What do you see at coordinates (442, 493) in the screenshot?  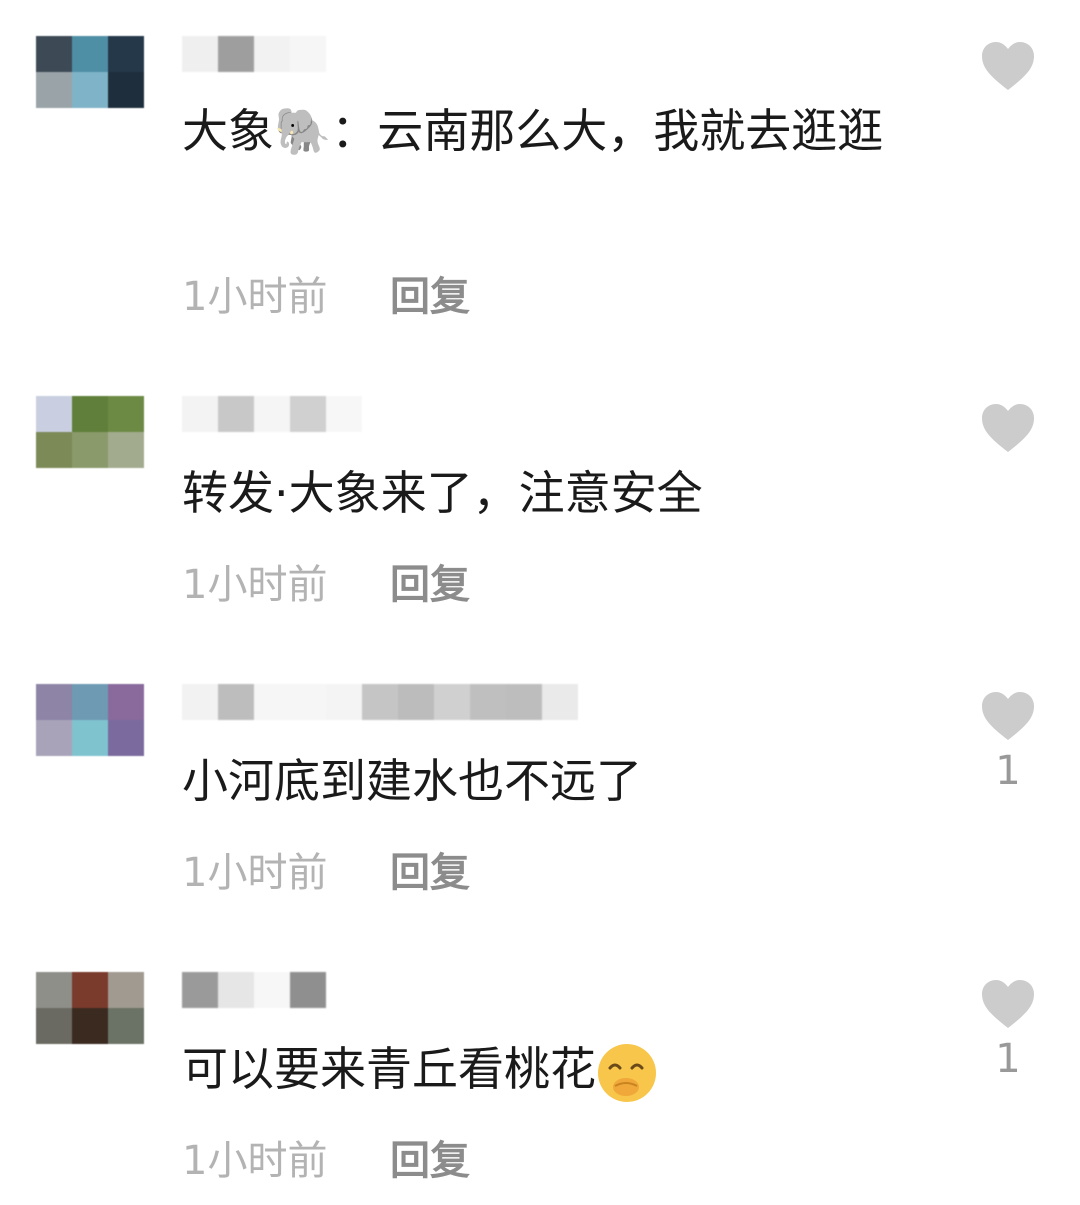 I see `comment-text: 转发·大象来了，注意安全` at bounding box center [442, 493].